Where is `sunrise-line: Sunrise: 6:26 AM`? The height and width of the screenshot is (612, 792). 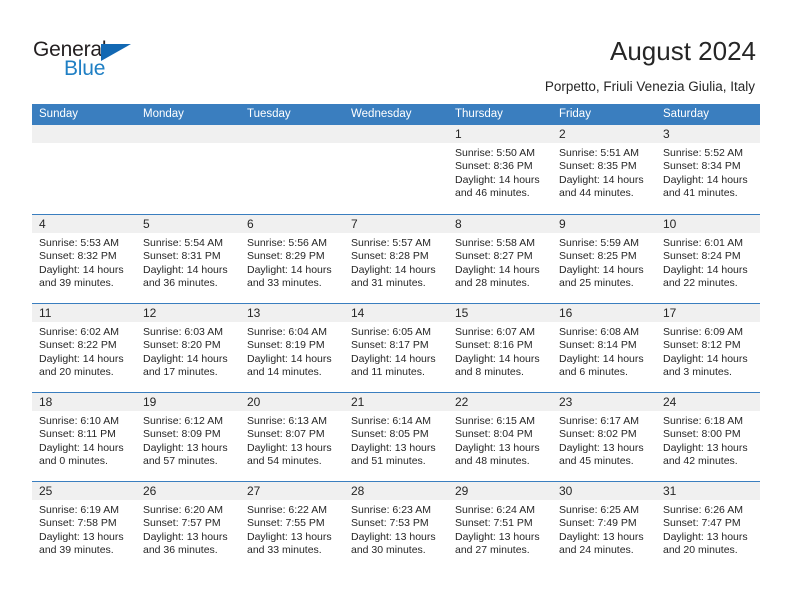
sunrise-line: Sunrise: 6:26 AM is located at coordinates (703, 510).